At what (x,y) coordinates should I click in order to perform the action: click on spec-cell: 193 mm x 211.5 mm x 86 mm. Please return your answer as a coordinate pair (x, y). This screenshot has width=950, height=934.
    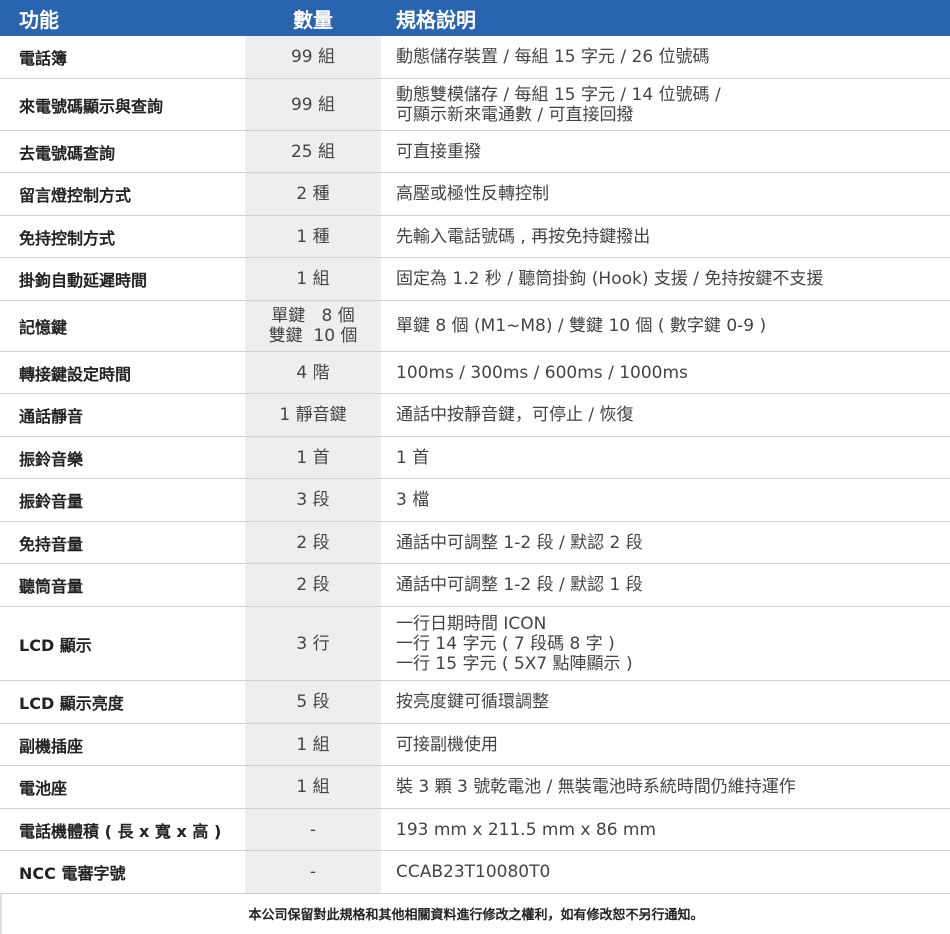
    Looking at the image, I should click on (665, 829).